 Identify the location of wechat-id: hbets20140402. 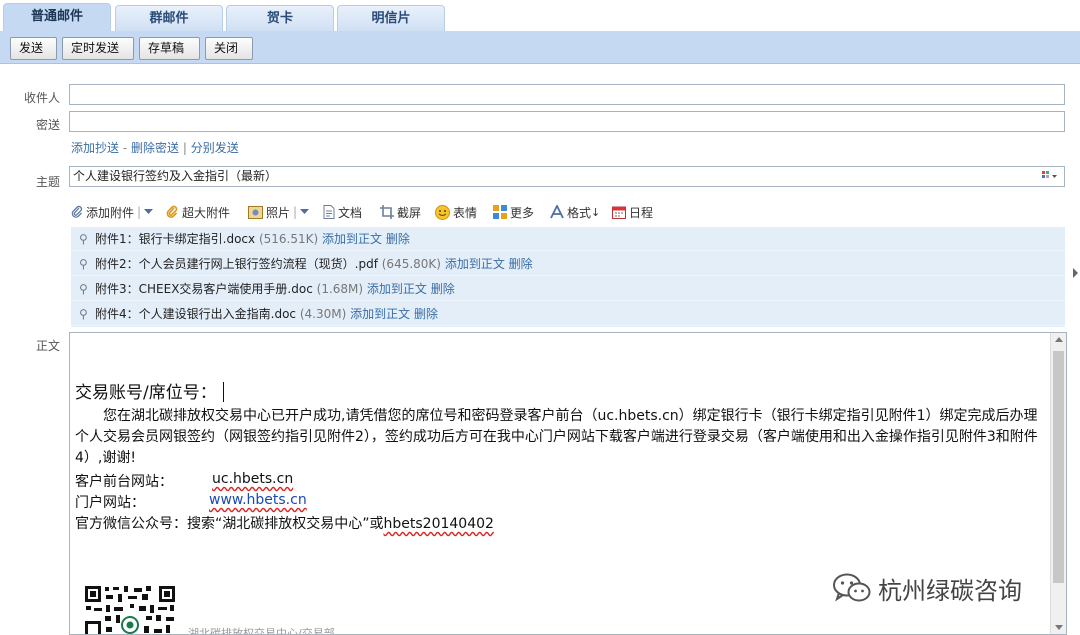
(438, 524).